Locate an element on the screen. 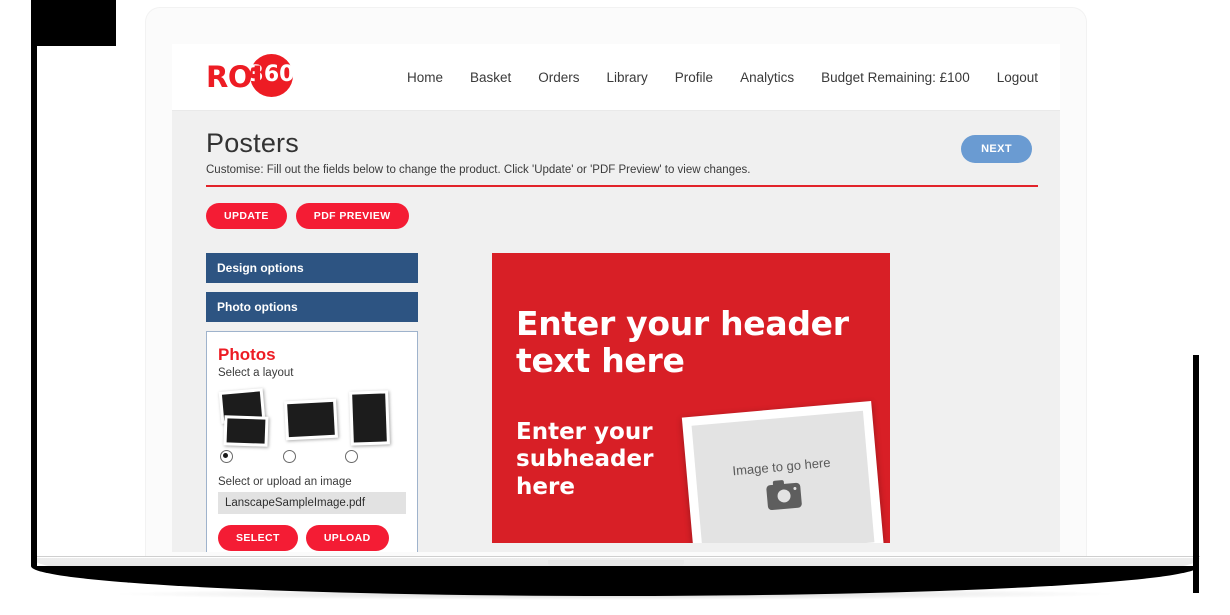  logo-text-roi: ROI is located at coordinates (234, 76).